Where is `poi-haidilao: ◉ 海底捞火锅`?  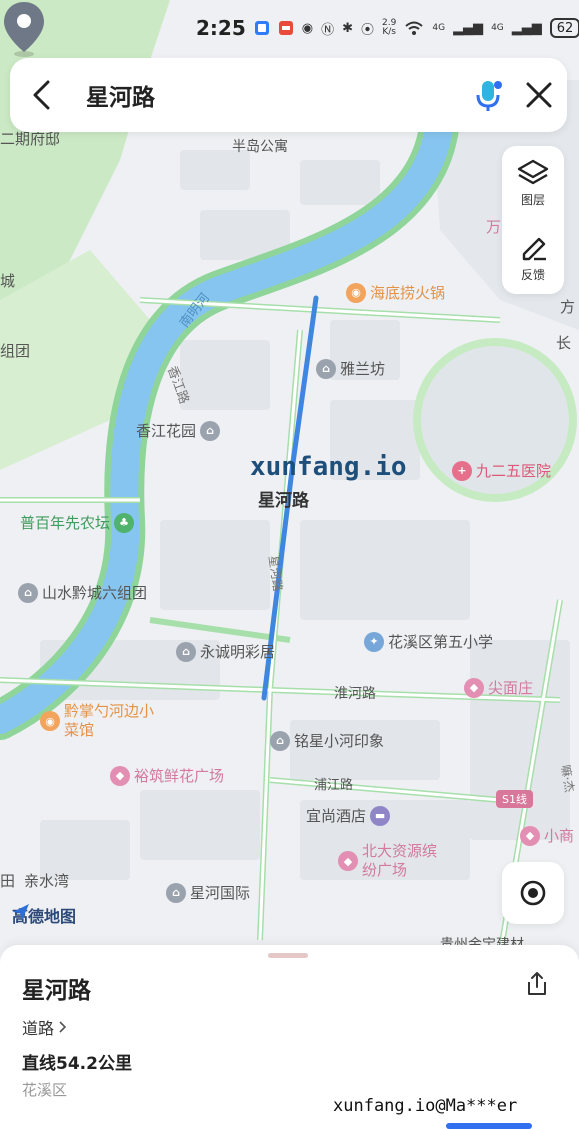
poi-haidilao: ◉ 海底捞火锅 is located at coordinates (395, 292).